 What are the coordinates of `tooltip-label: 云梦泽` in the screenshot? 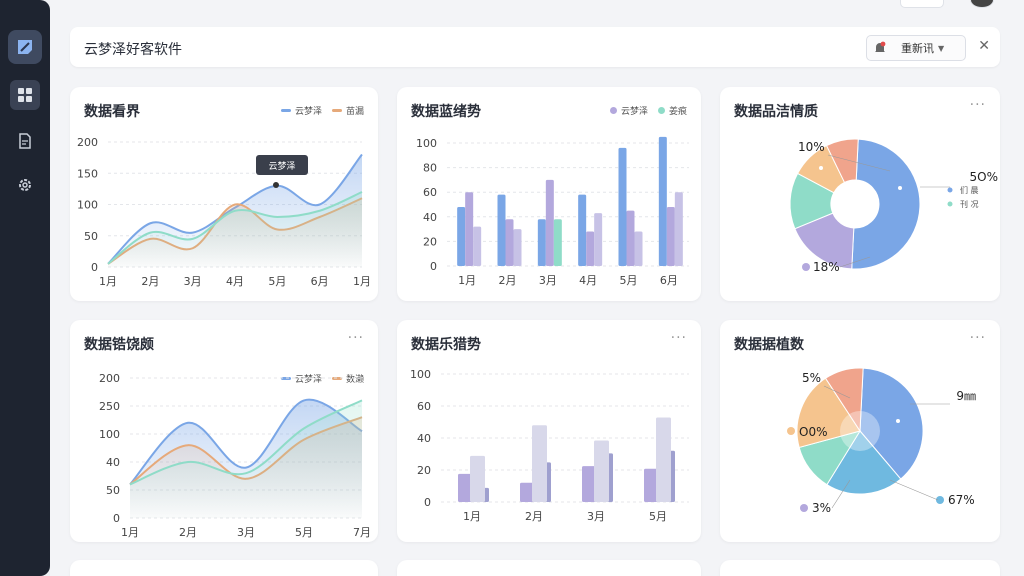 It's located at (281, 166).